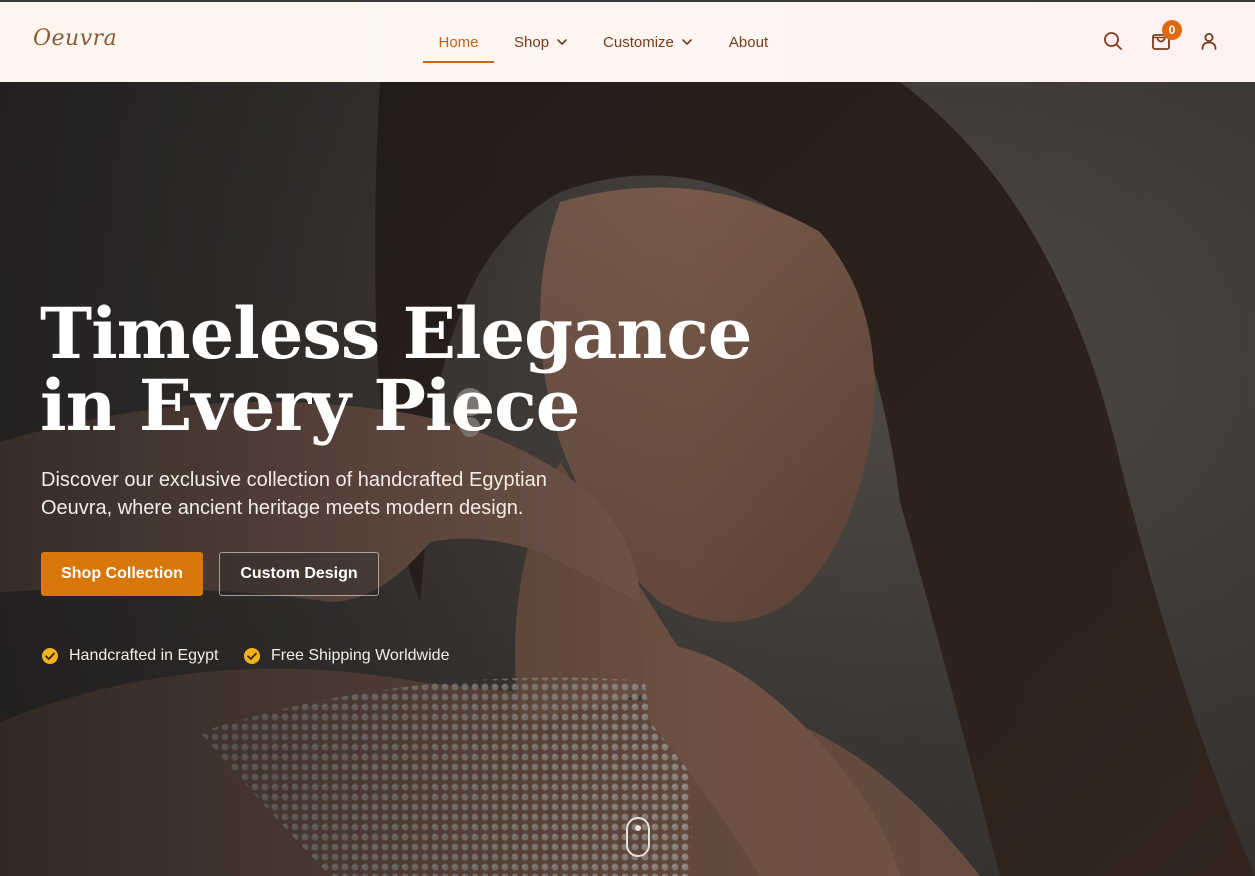  I want to click on active-underline, so click(458, 62).